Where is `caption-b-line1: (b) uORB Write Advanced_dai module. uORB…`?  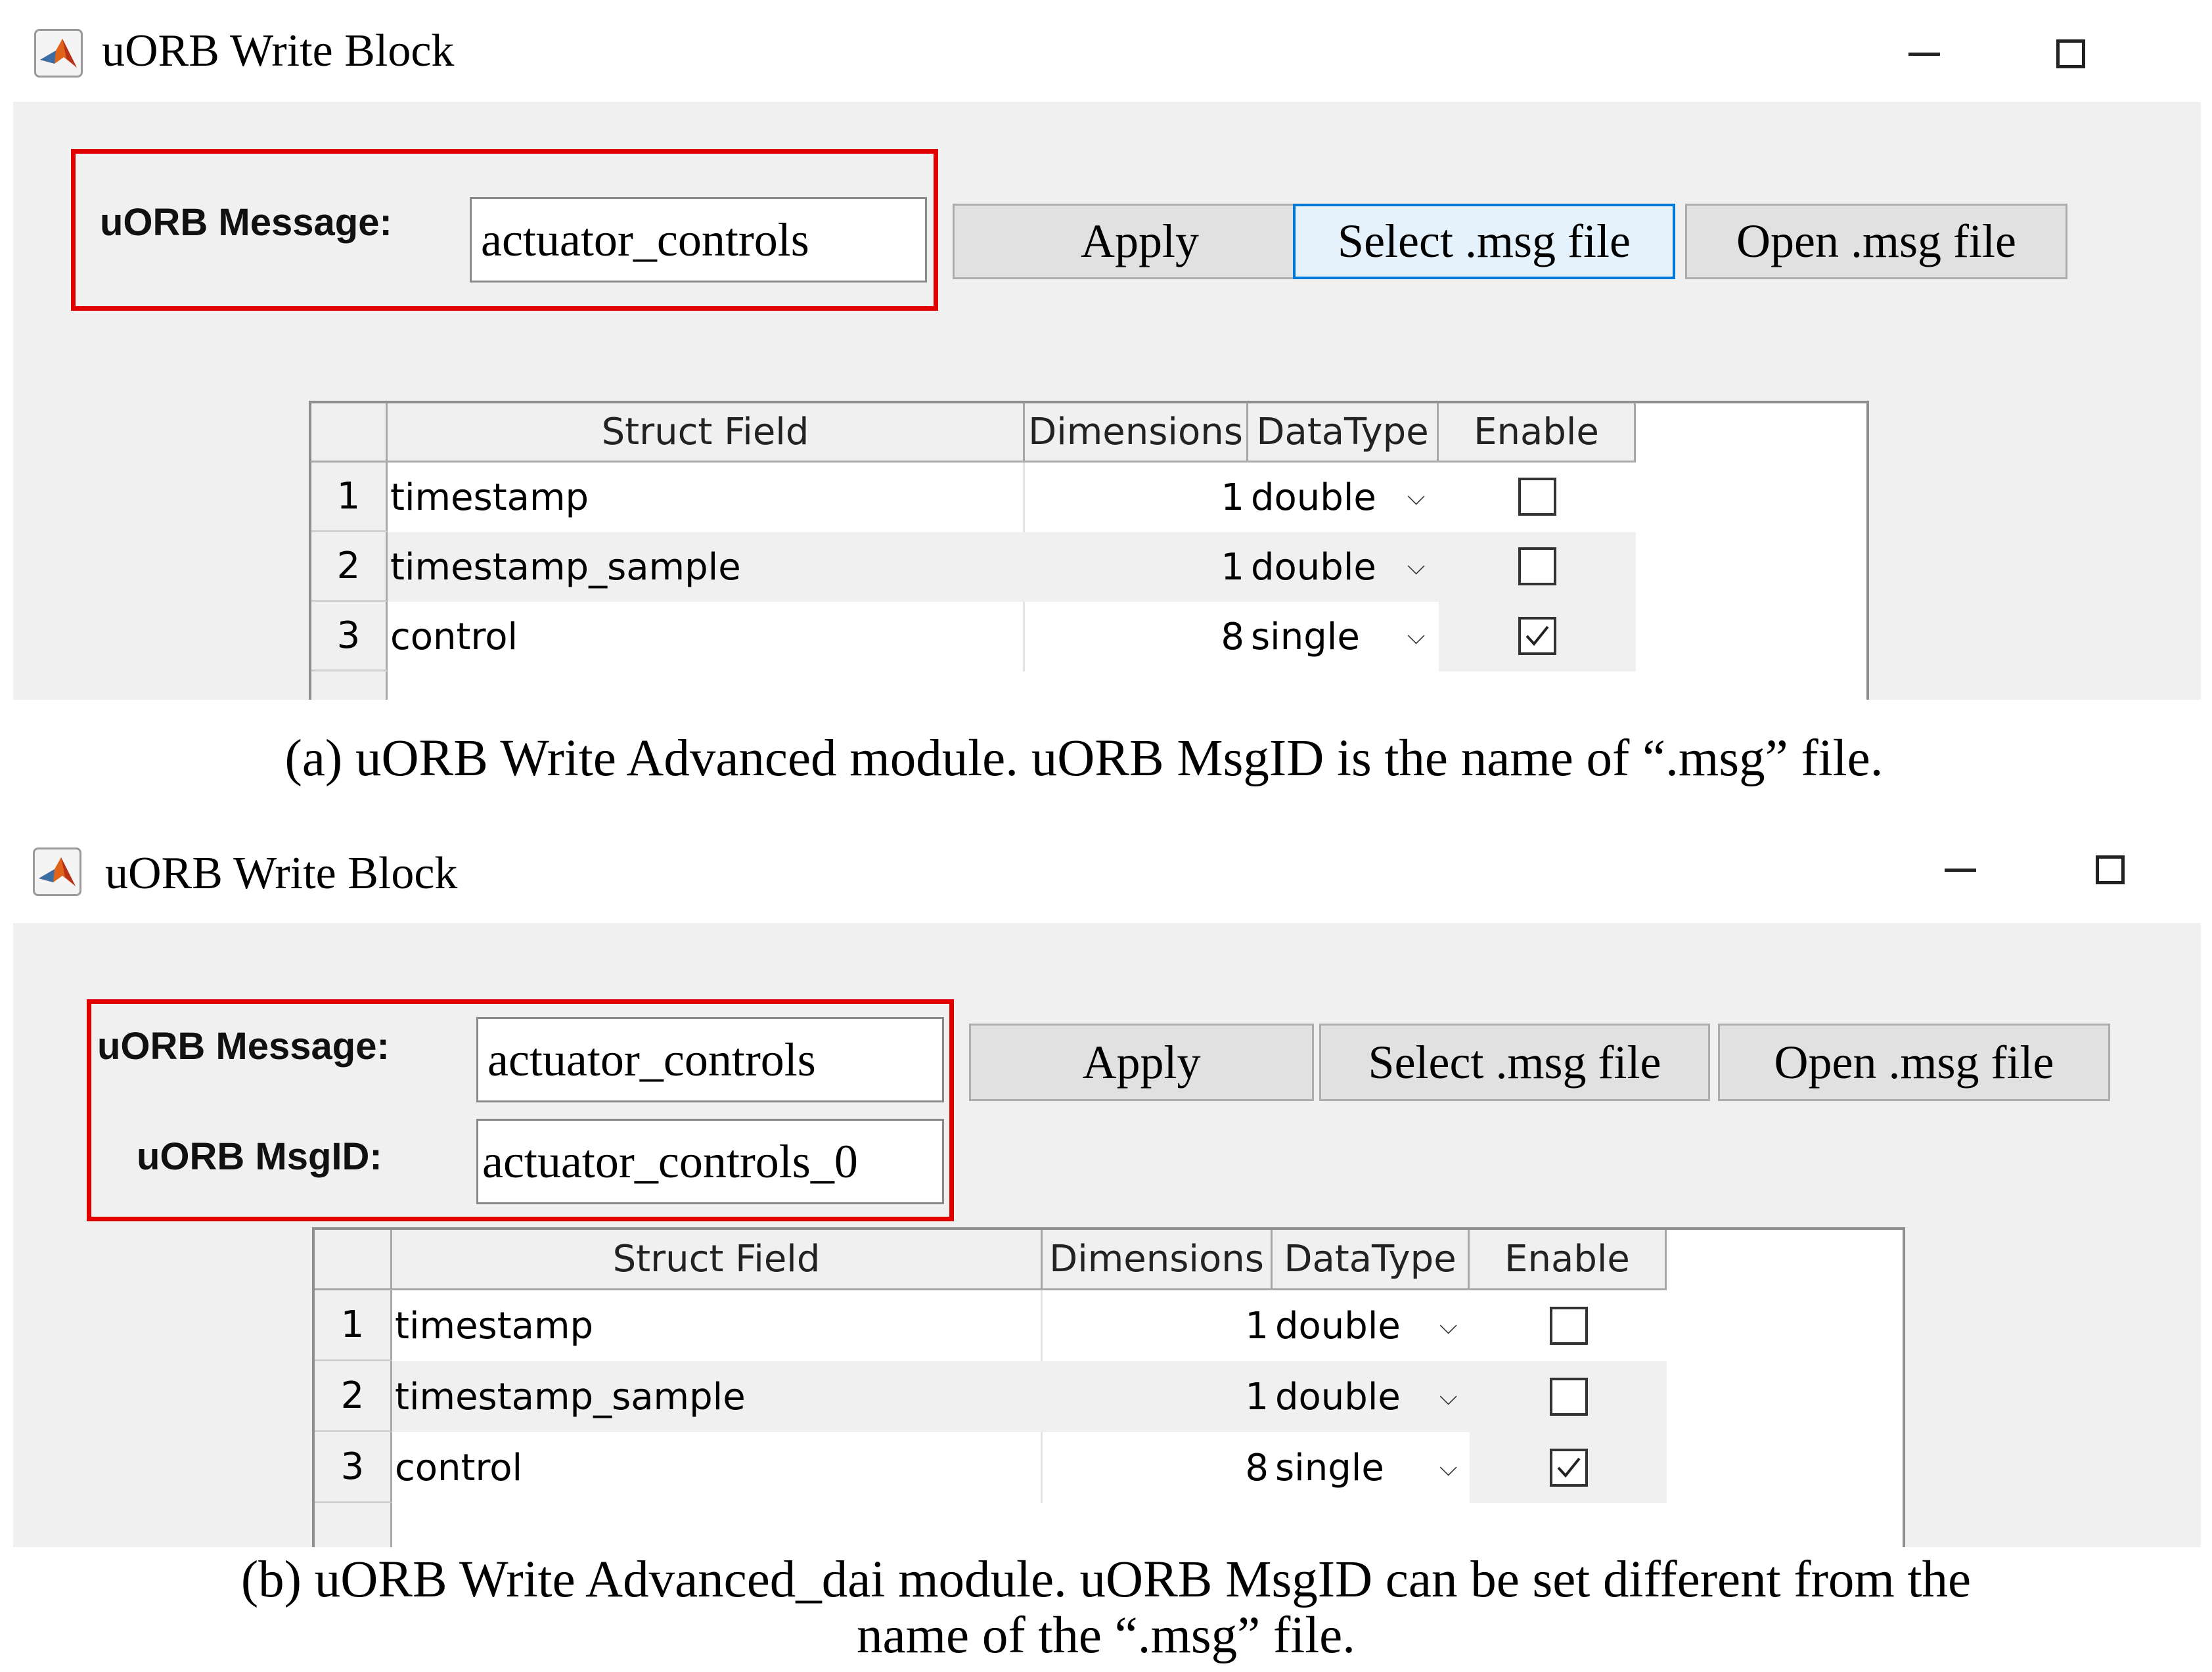
caption-b-line1: (b) uORB Write Advanced_dai module. uORB… is located at coordinates (1106, 1579).